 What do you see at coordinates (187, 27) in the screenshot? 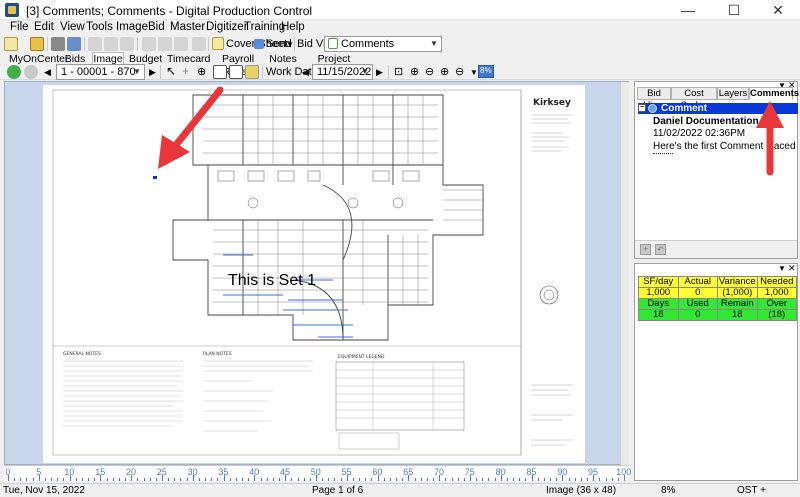
I see `menu-master: Master` at bounding box center [187, 27].